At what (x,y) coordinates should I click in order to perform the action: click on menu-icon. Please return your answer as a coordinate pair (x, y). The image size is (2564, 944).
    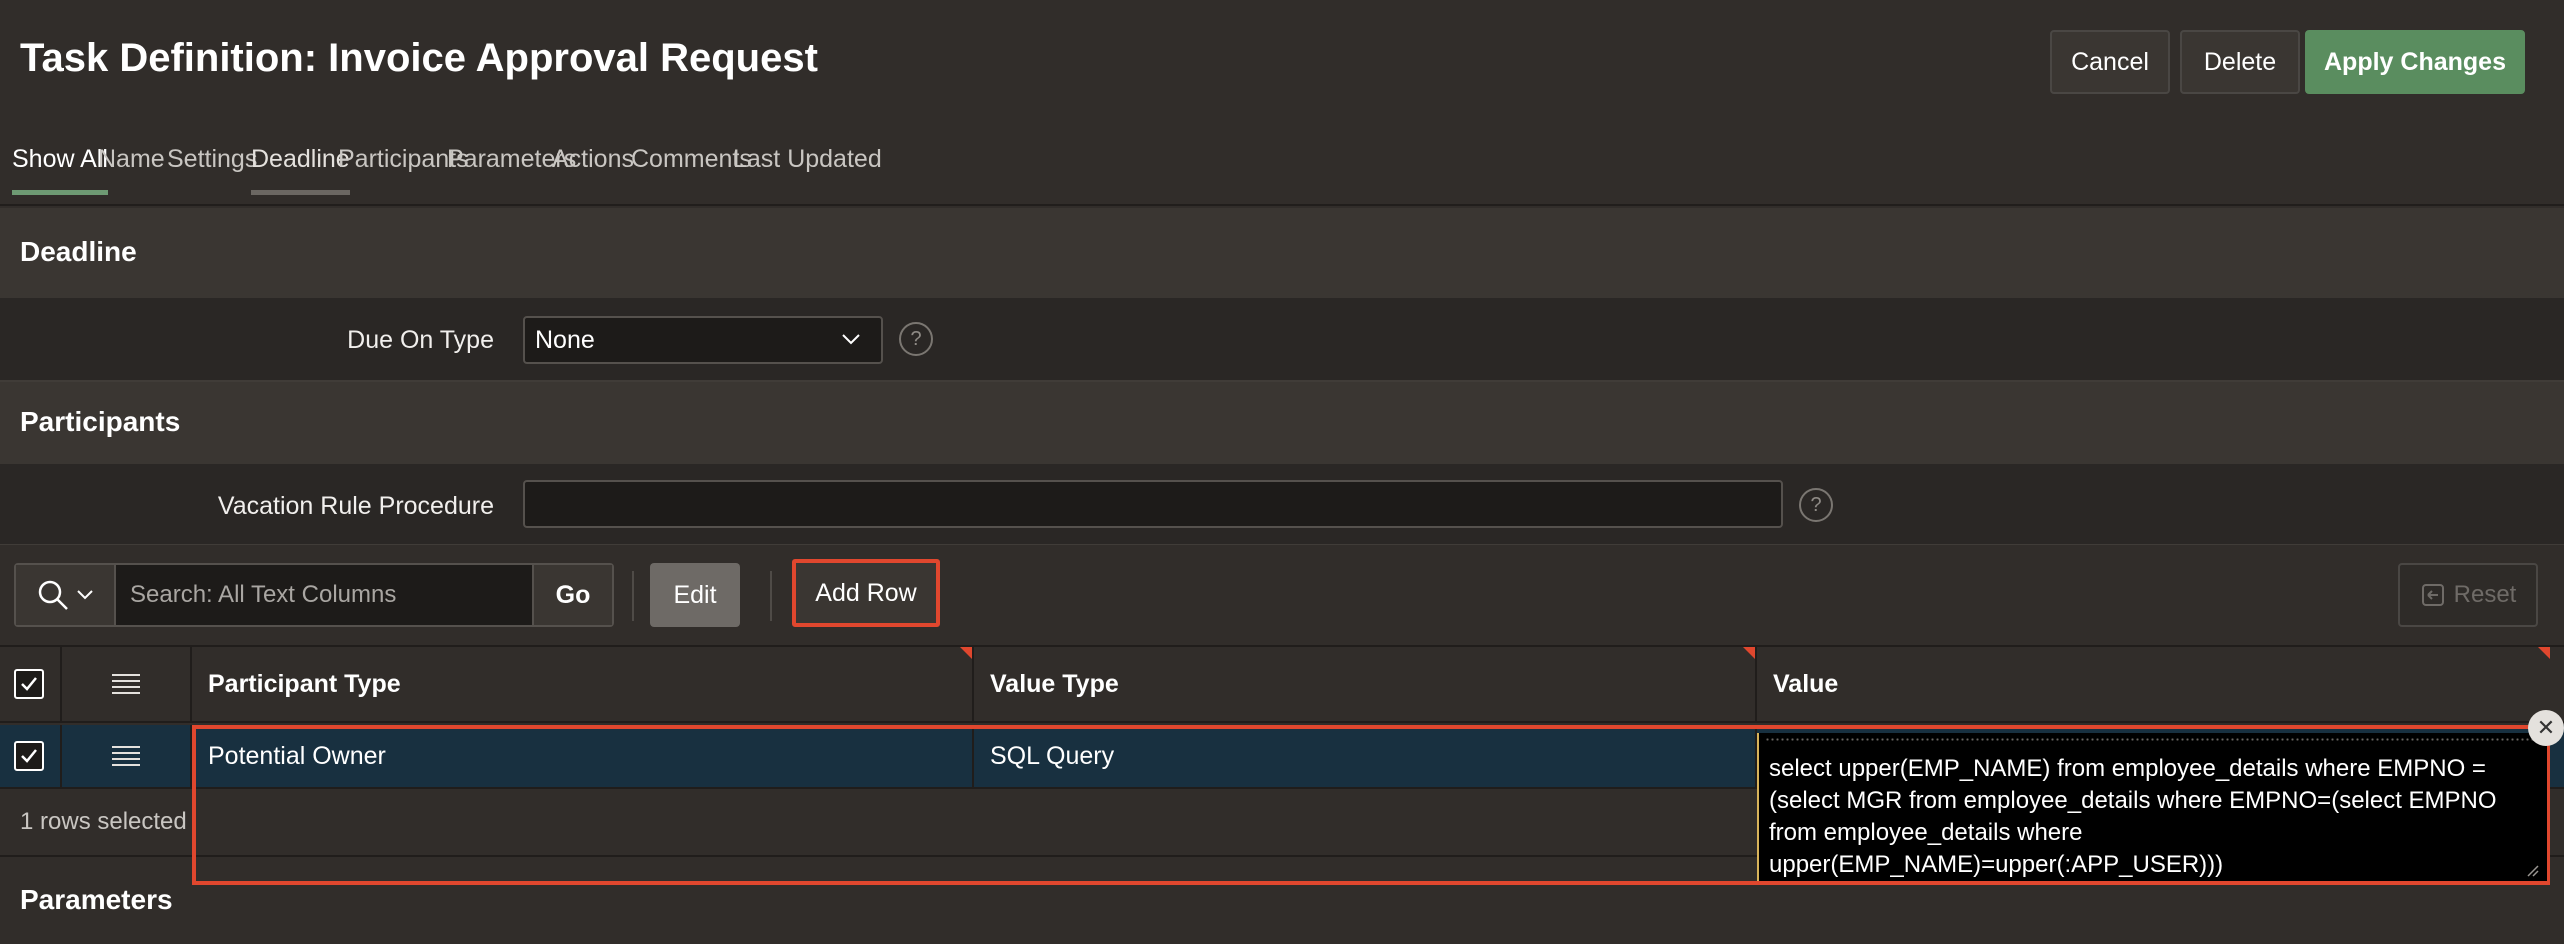
    Looking at the image, I should click on (126, 684).